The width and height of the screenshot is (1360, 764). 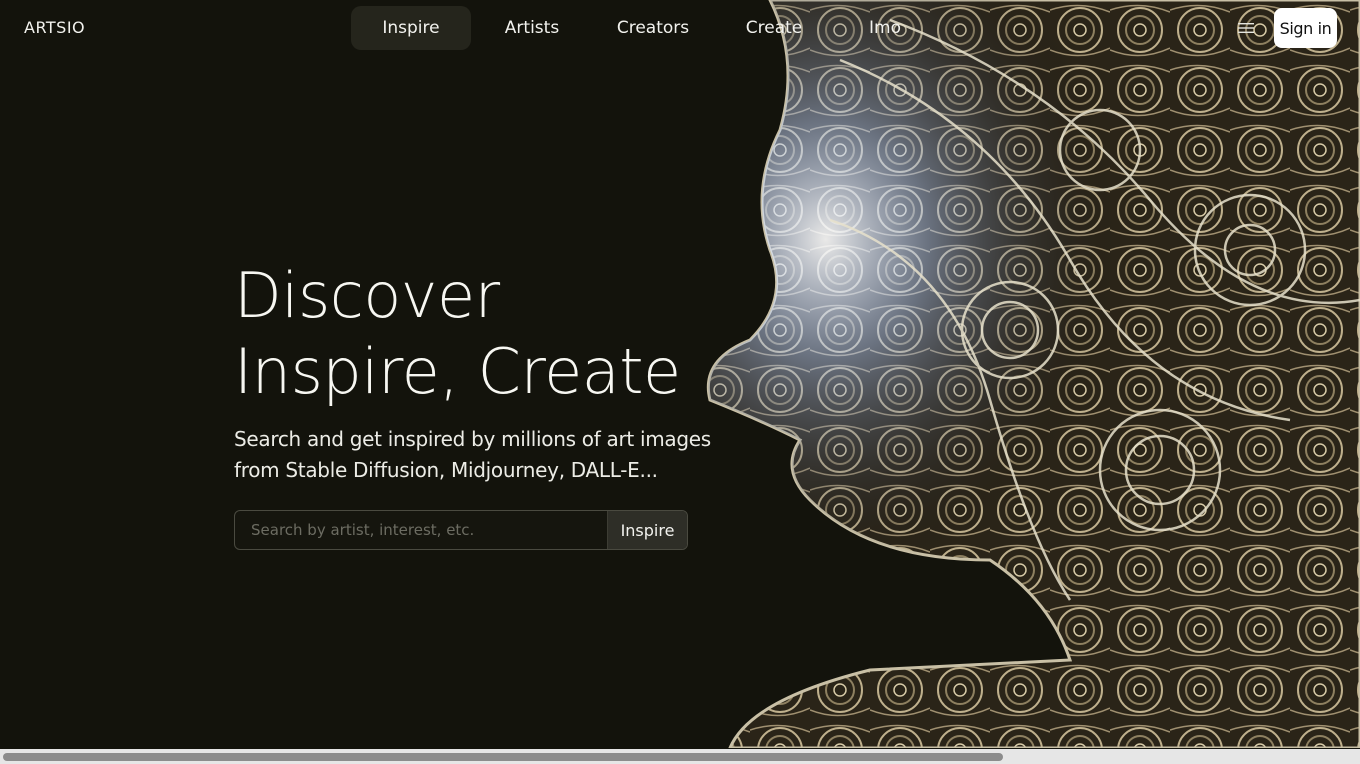 I want to click on search-bar: Inspire, so click(x=461, y=530).